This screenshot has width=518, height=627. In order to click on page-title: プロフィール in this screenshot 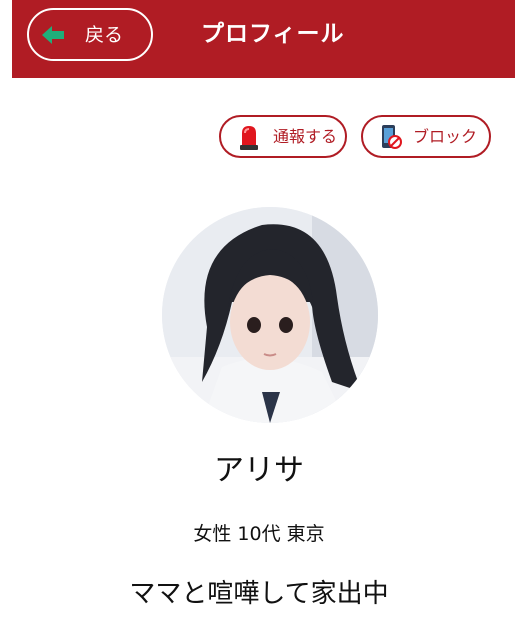, I will do `click(273, 34)`.